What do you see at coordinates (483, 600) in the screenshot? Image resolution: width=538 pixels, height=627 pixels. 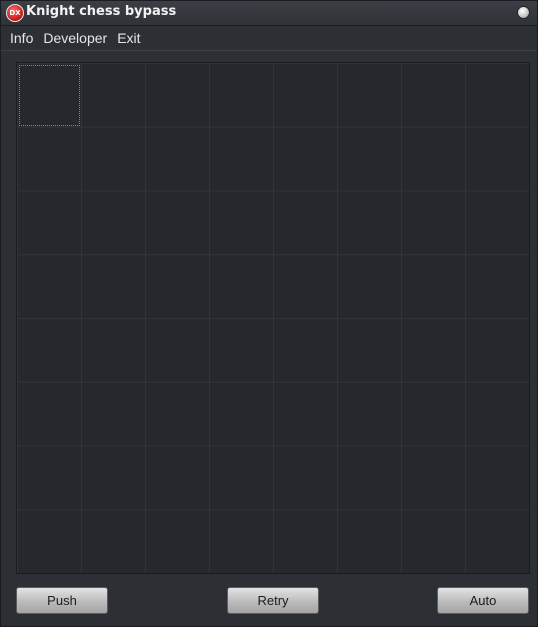 I see `auto-button: Auto` at bounding box center [483, 600].